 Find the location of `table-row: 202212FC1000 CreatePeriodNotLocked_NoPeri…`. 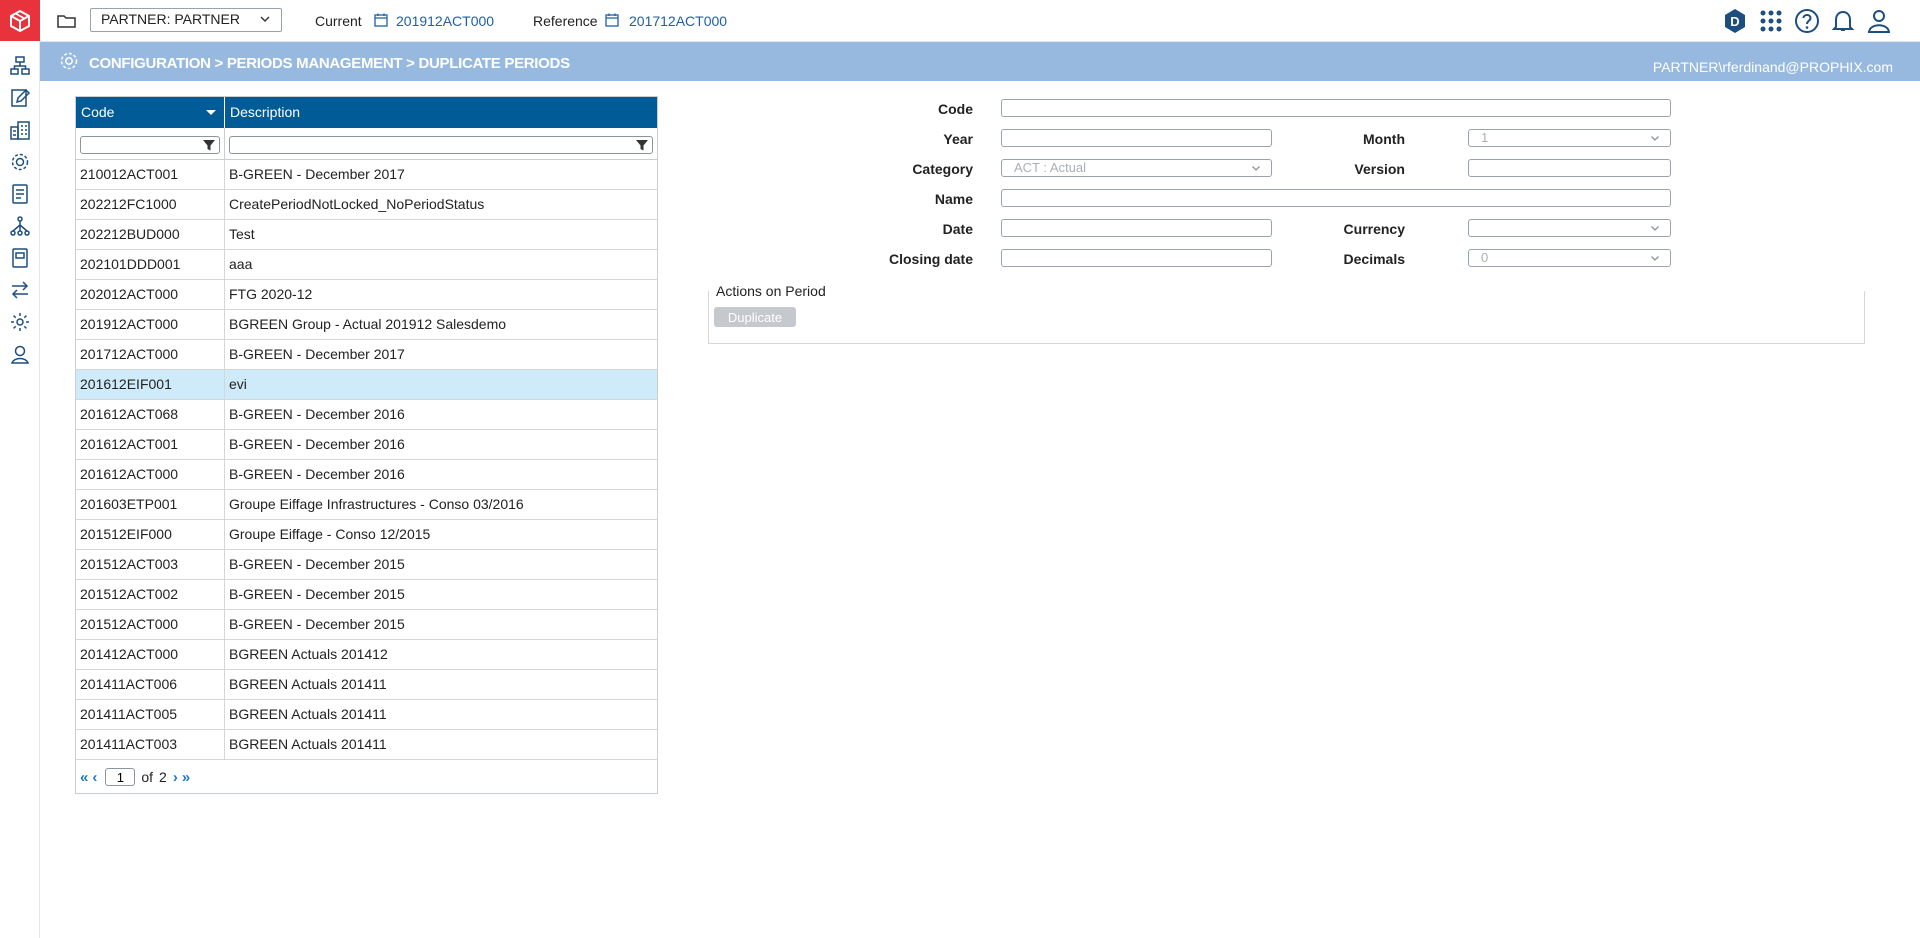

table-row: 202212FC1000 CreatePeriodNotLocked_NoPeri… is located at coordinates (366, 205).